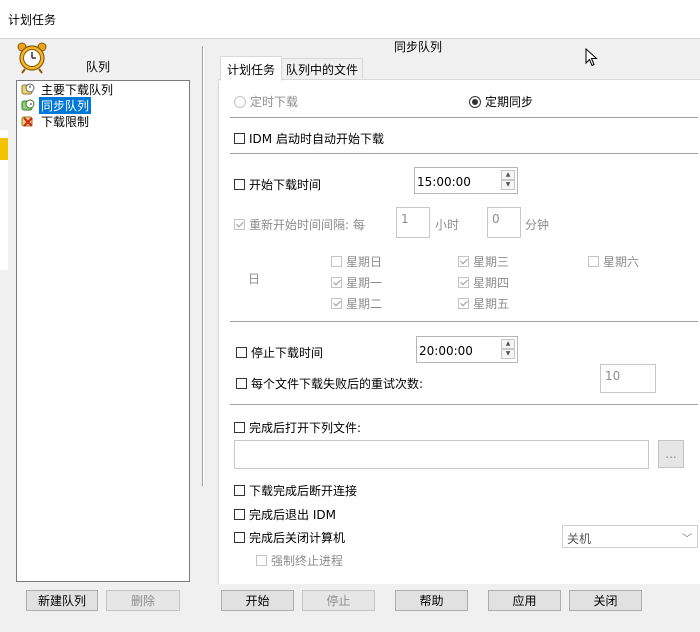 The height and width of the screenshot is (632, 700). Describe the element at coordinates (483, 282) in the screenshot. I see `day-thursday-checkbox: 星期四` at that location.